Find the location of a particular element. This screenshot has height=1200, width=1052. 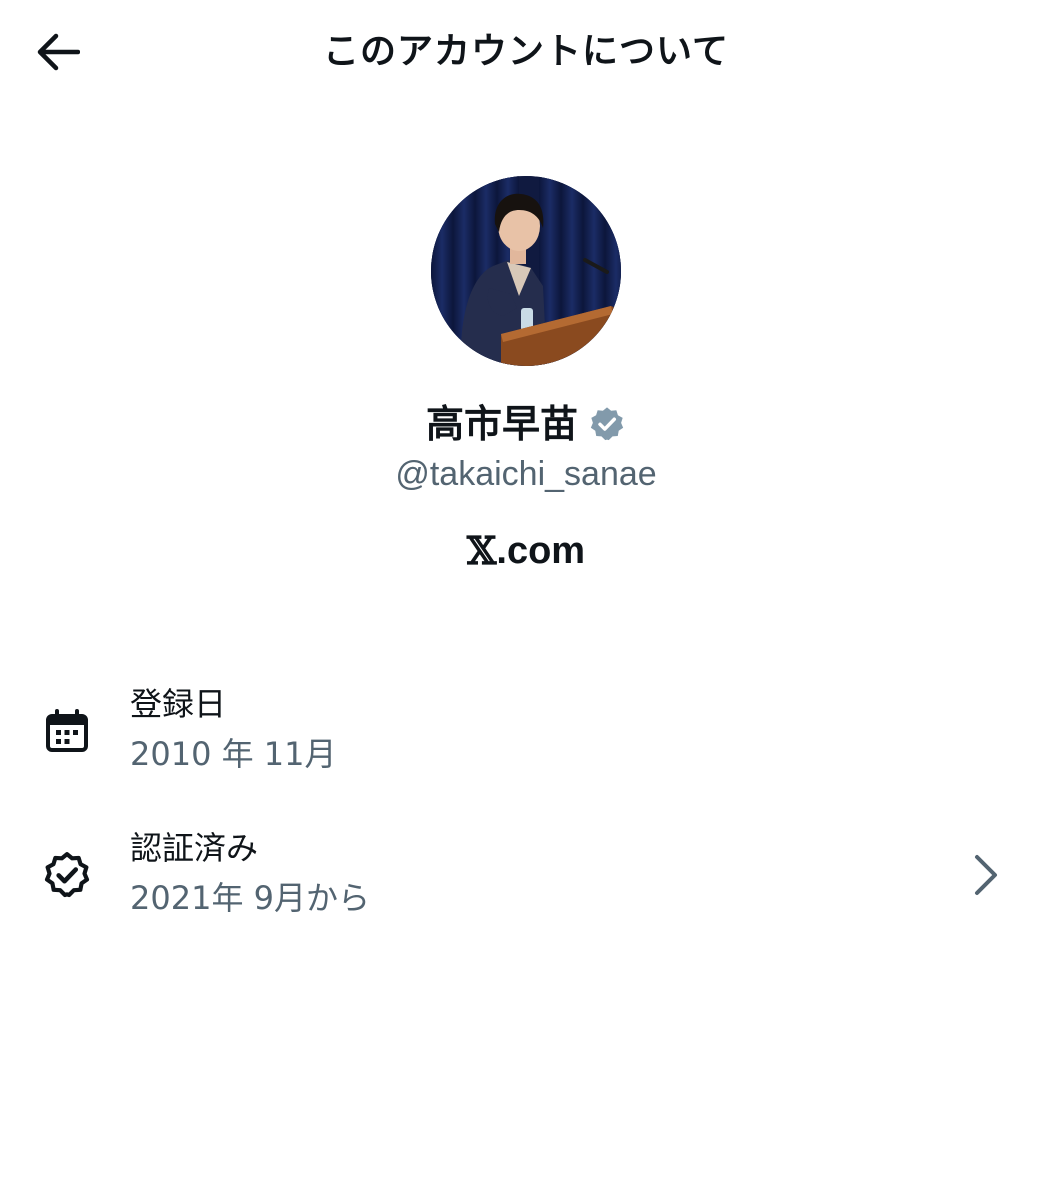

joined-label: 登録日 is located at coordinates (178, 704).